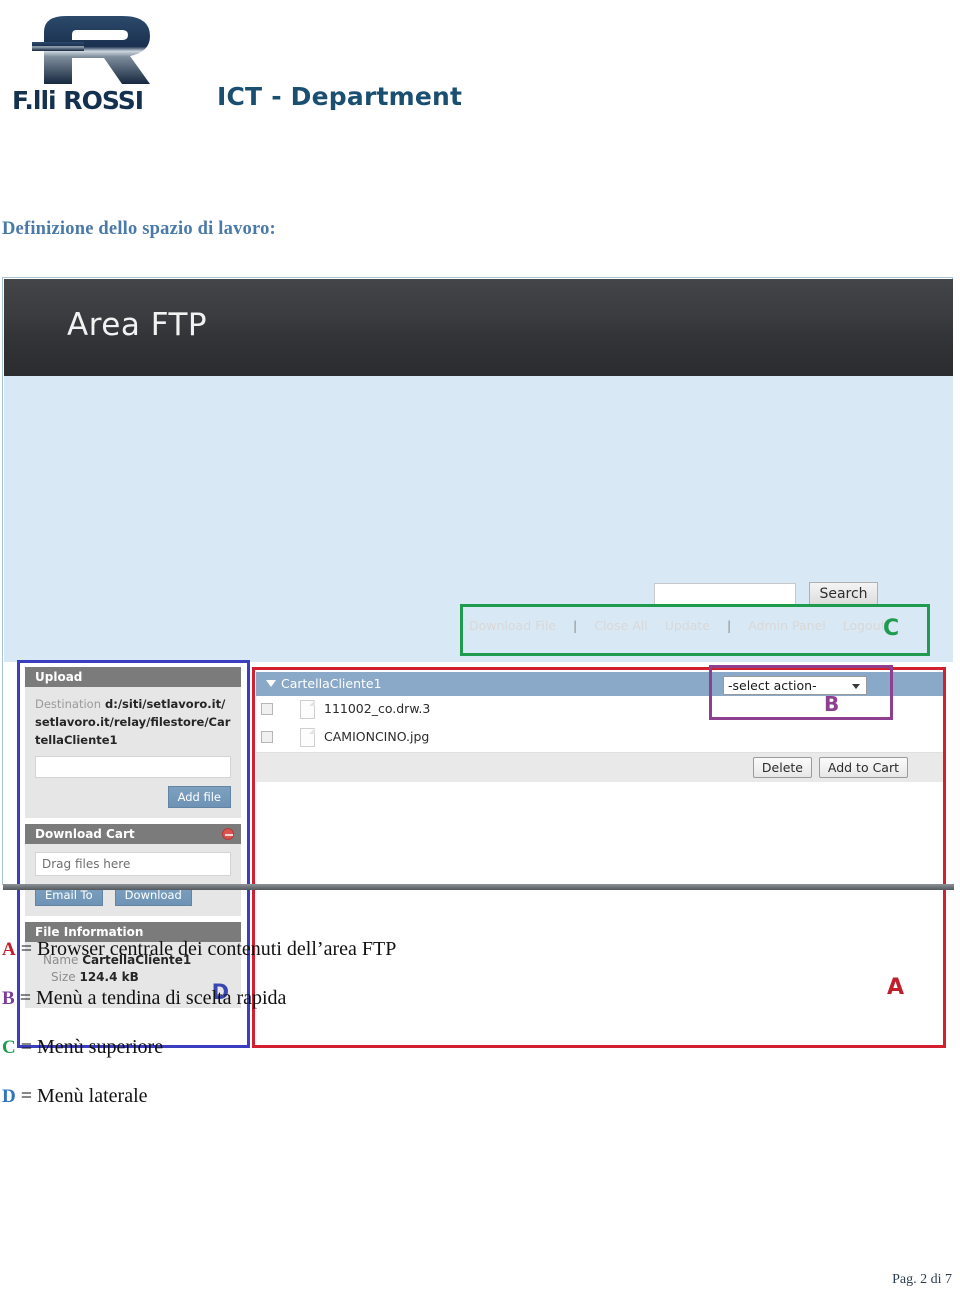  What do you see at coordinates (137, 325) in the screenshot?
I see `app-title: Area FTP` at bounding box center [137, 325].